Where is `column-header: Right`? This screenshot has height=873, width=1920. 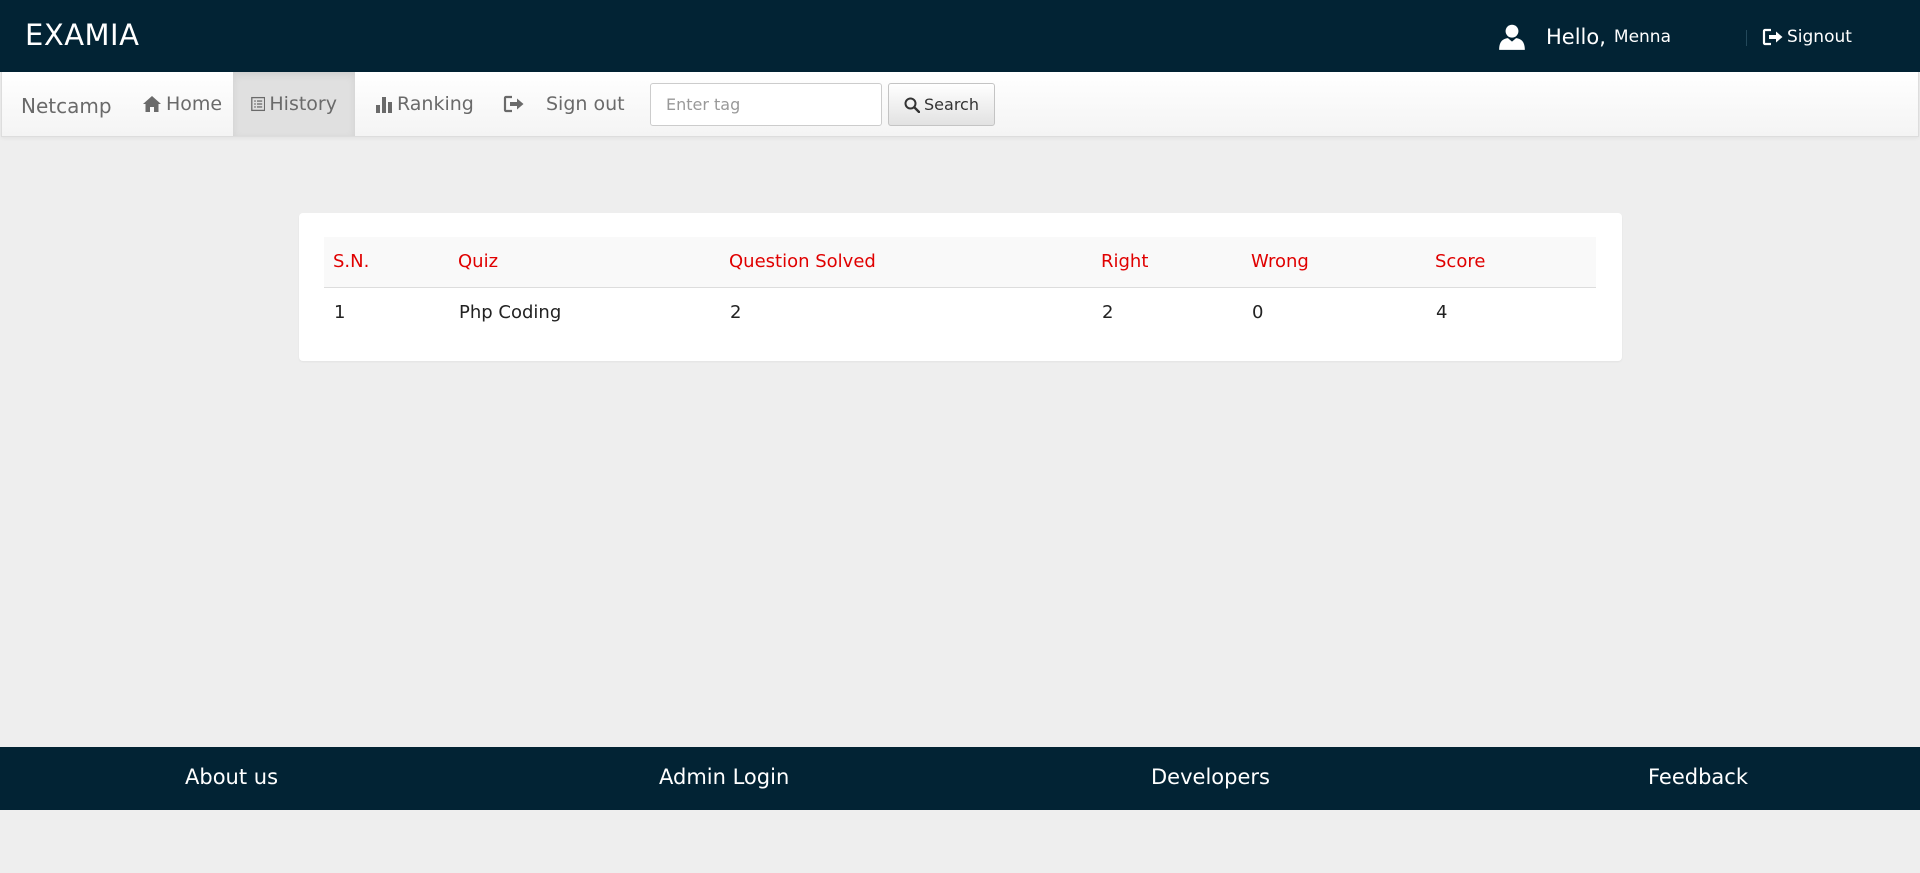
column-header: Right is located at coordinates (1167, 262).